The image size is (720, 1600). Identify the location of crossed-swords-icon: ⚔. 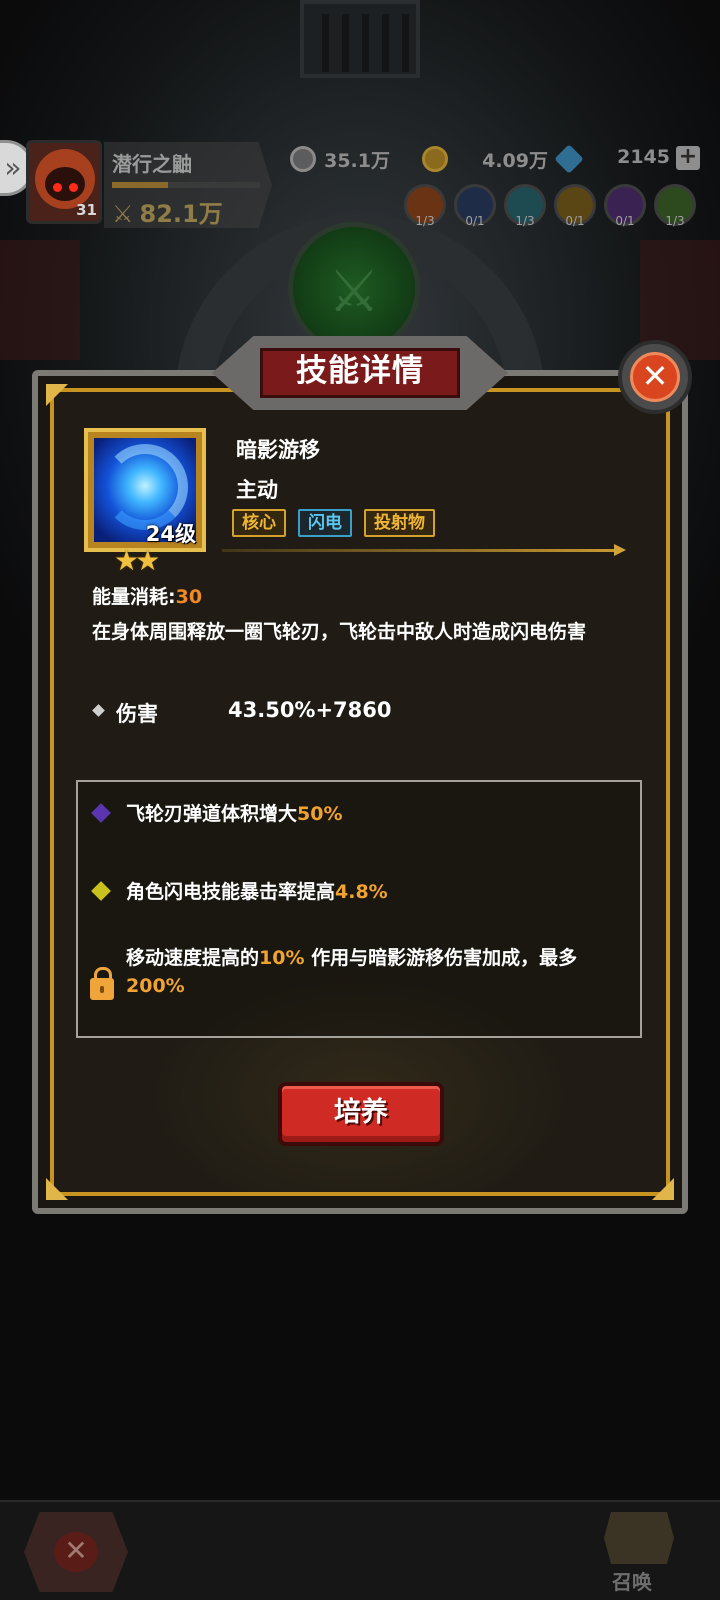
(123, 214).